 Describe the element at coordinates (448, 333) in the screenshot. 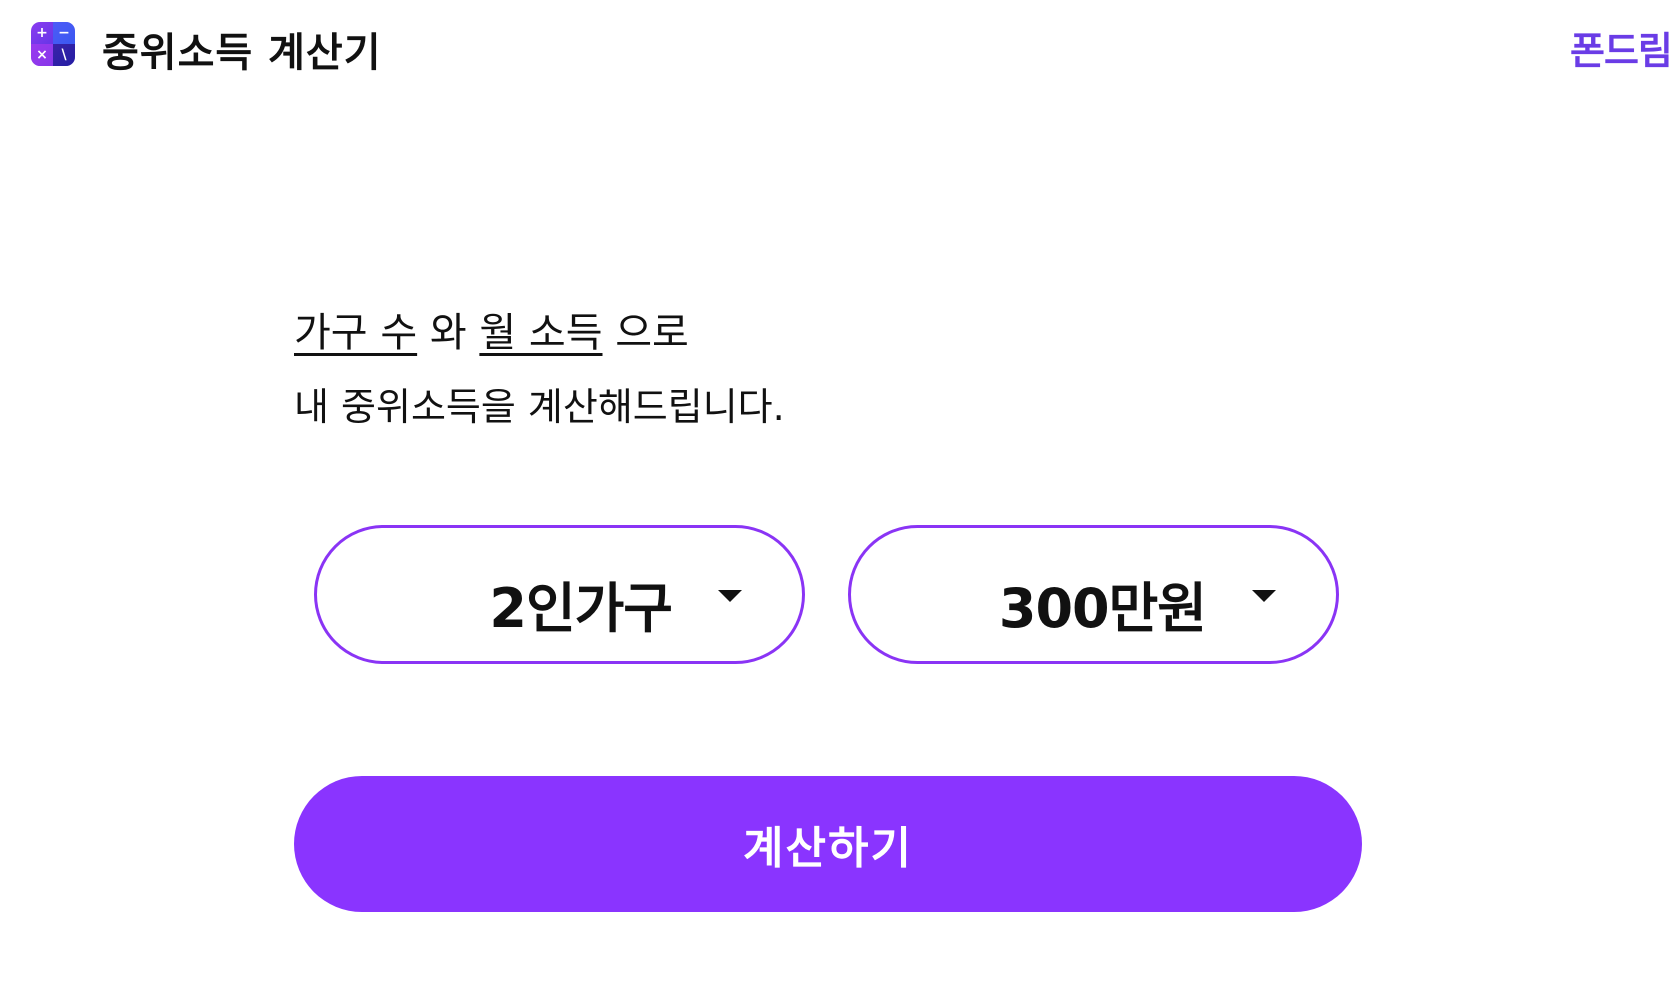

I see `conjunction-text: 와` at that location.